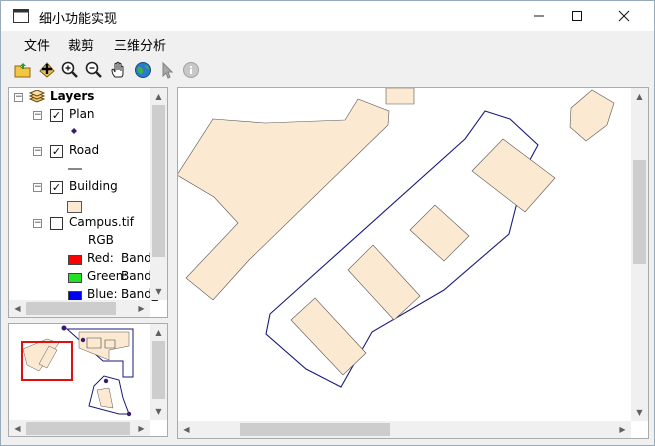  I want to click on layer-name-plan: Plan, so click(82, 114).